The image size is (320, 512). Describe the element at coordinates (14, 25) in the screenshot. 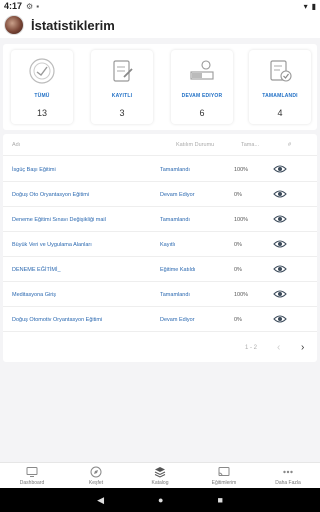

I see `avatar` at that location.